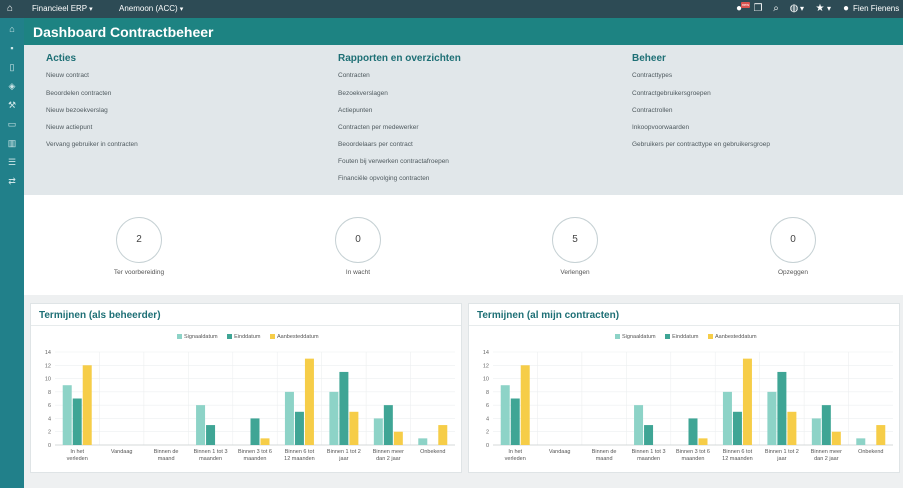 This screenshot has height=488, width=903. I want to click on user-menu: Fien Fienens, so click(876, 8).